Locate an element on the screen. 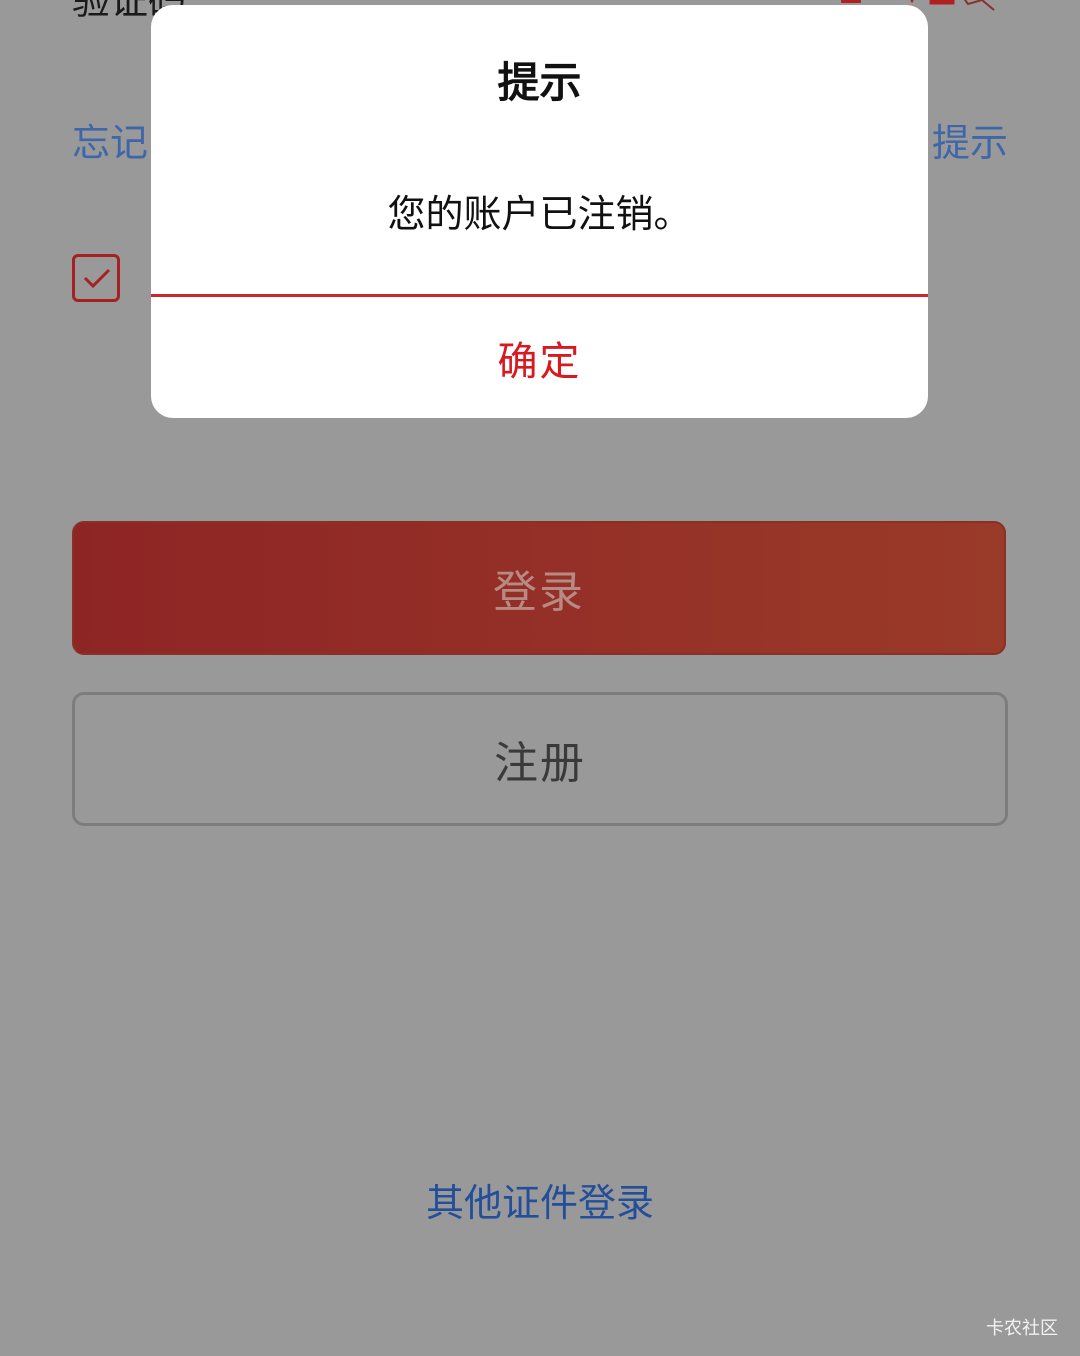 This screenshot has width=1080, height=1356. agreement-checkbox is located at coordinates (96, 278).